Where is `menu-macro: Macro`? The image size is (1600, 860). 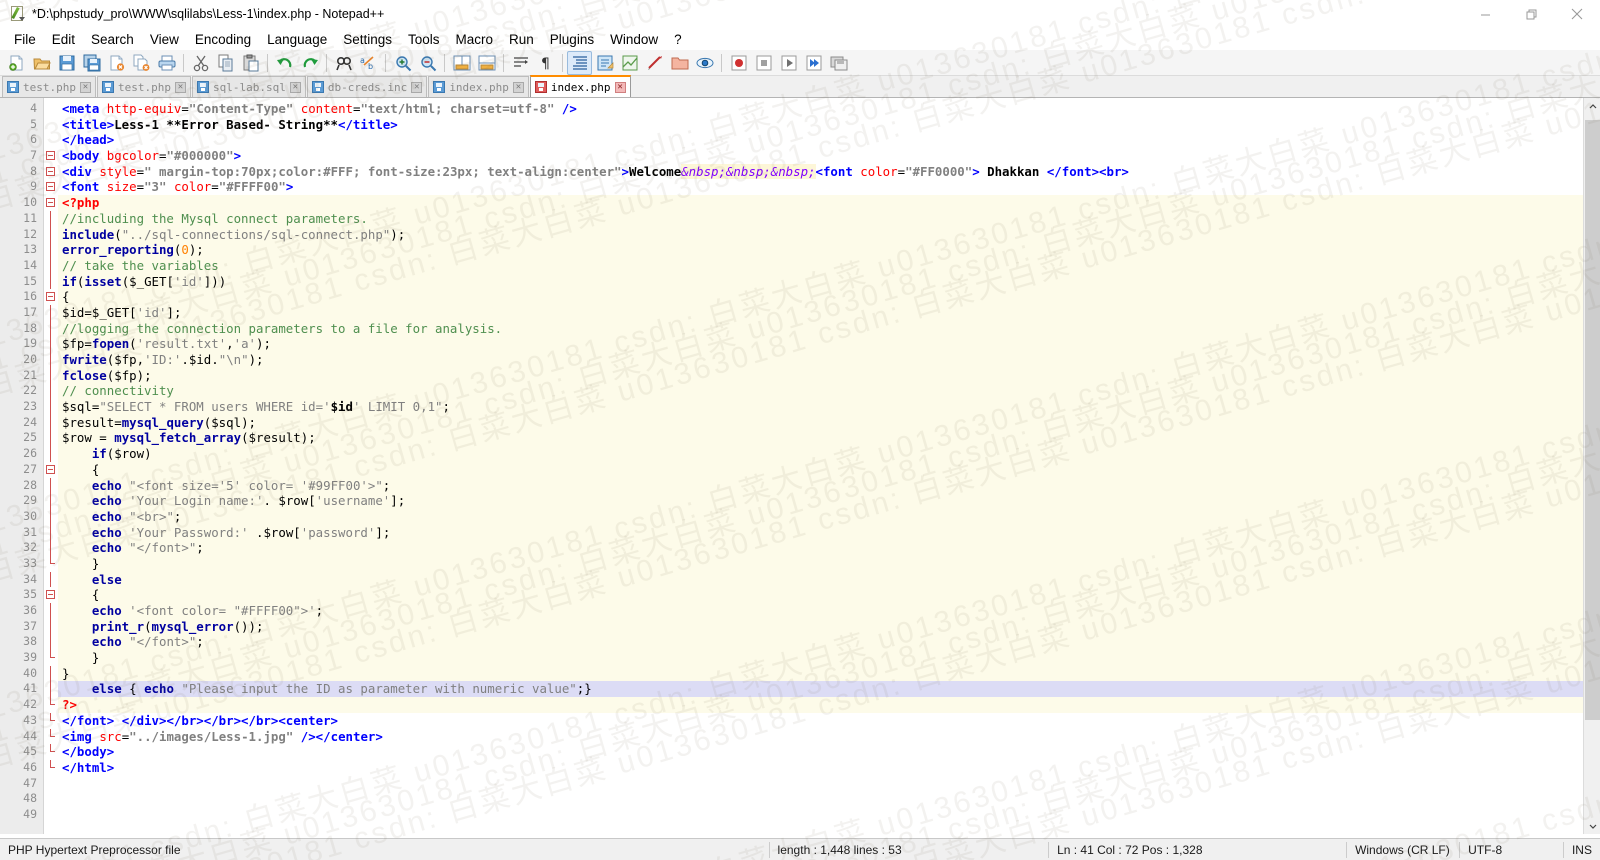
menu-macro: Macro is located at coordinates (475, 39).